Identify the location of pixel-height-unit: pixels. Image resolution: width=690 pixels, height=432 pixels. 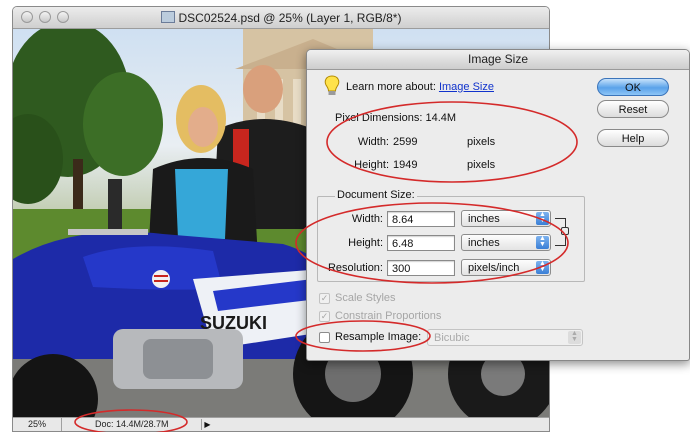
(481, 165).